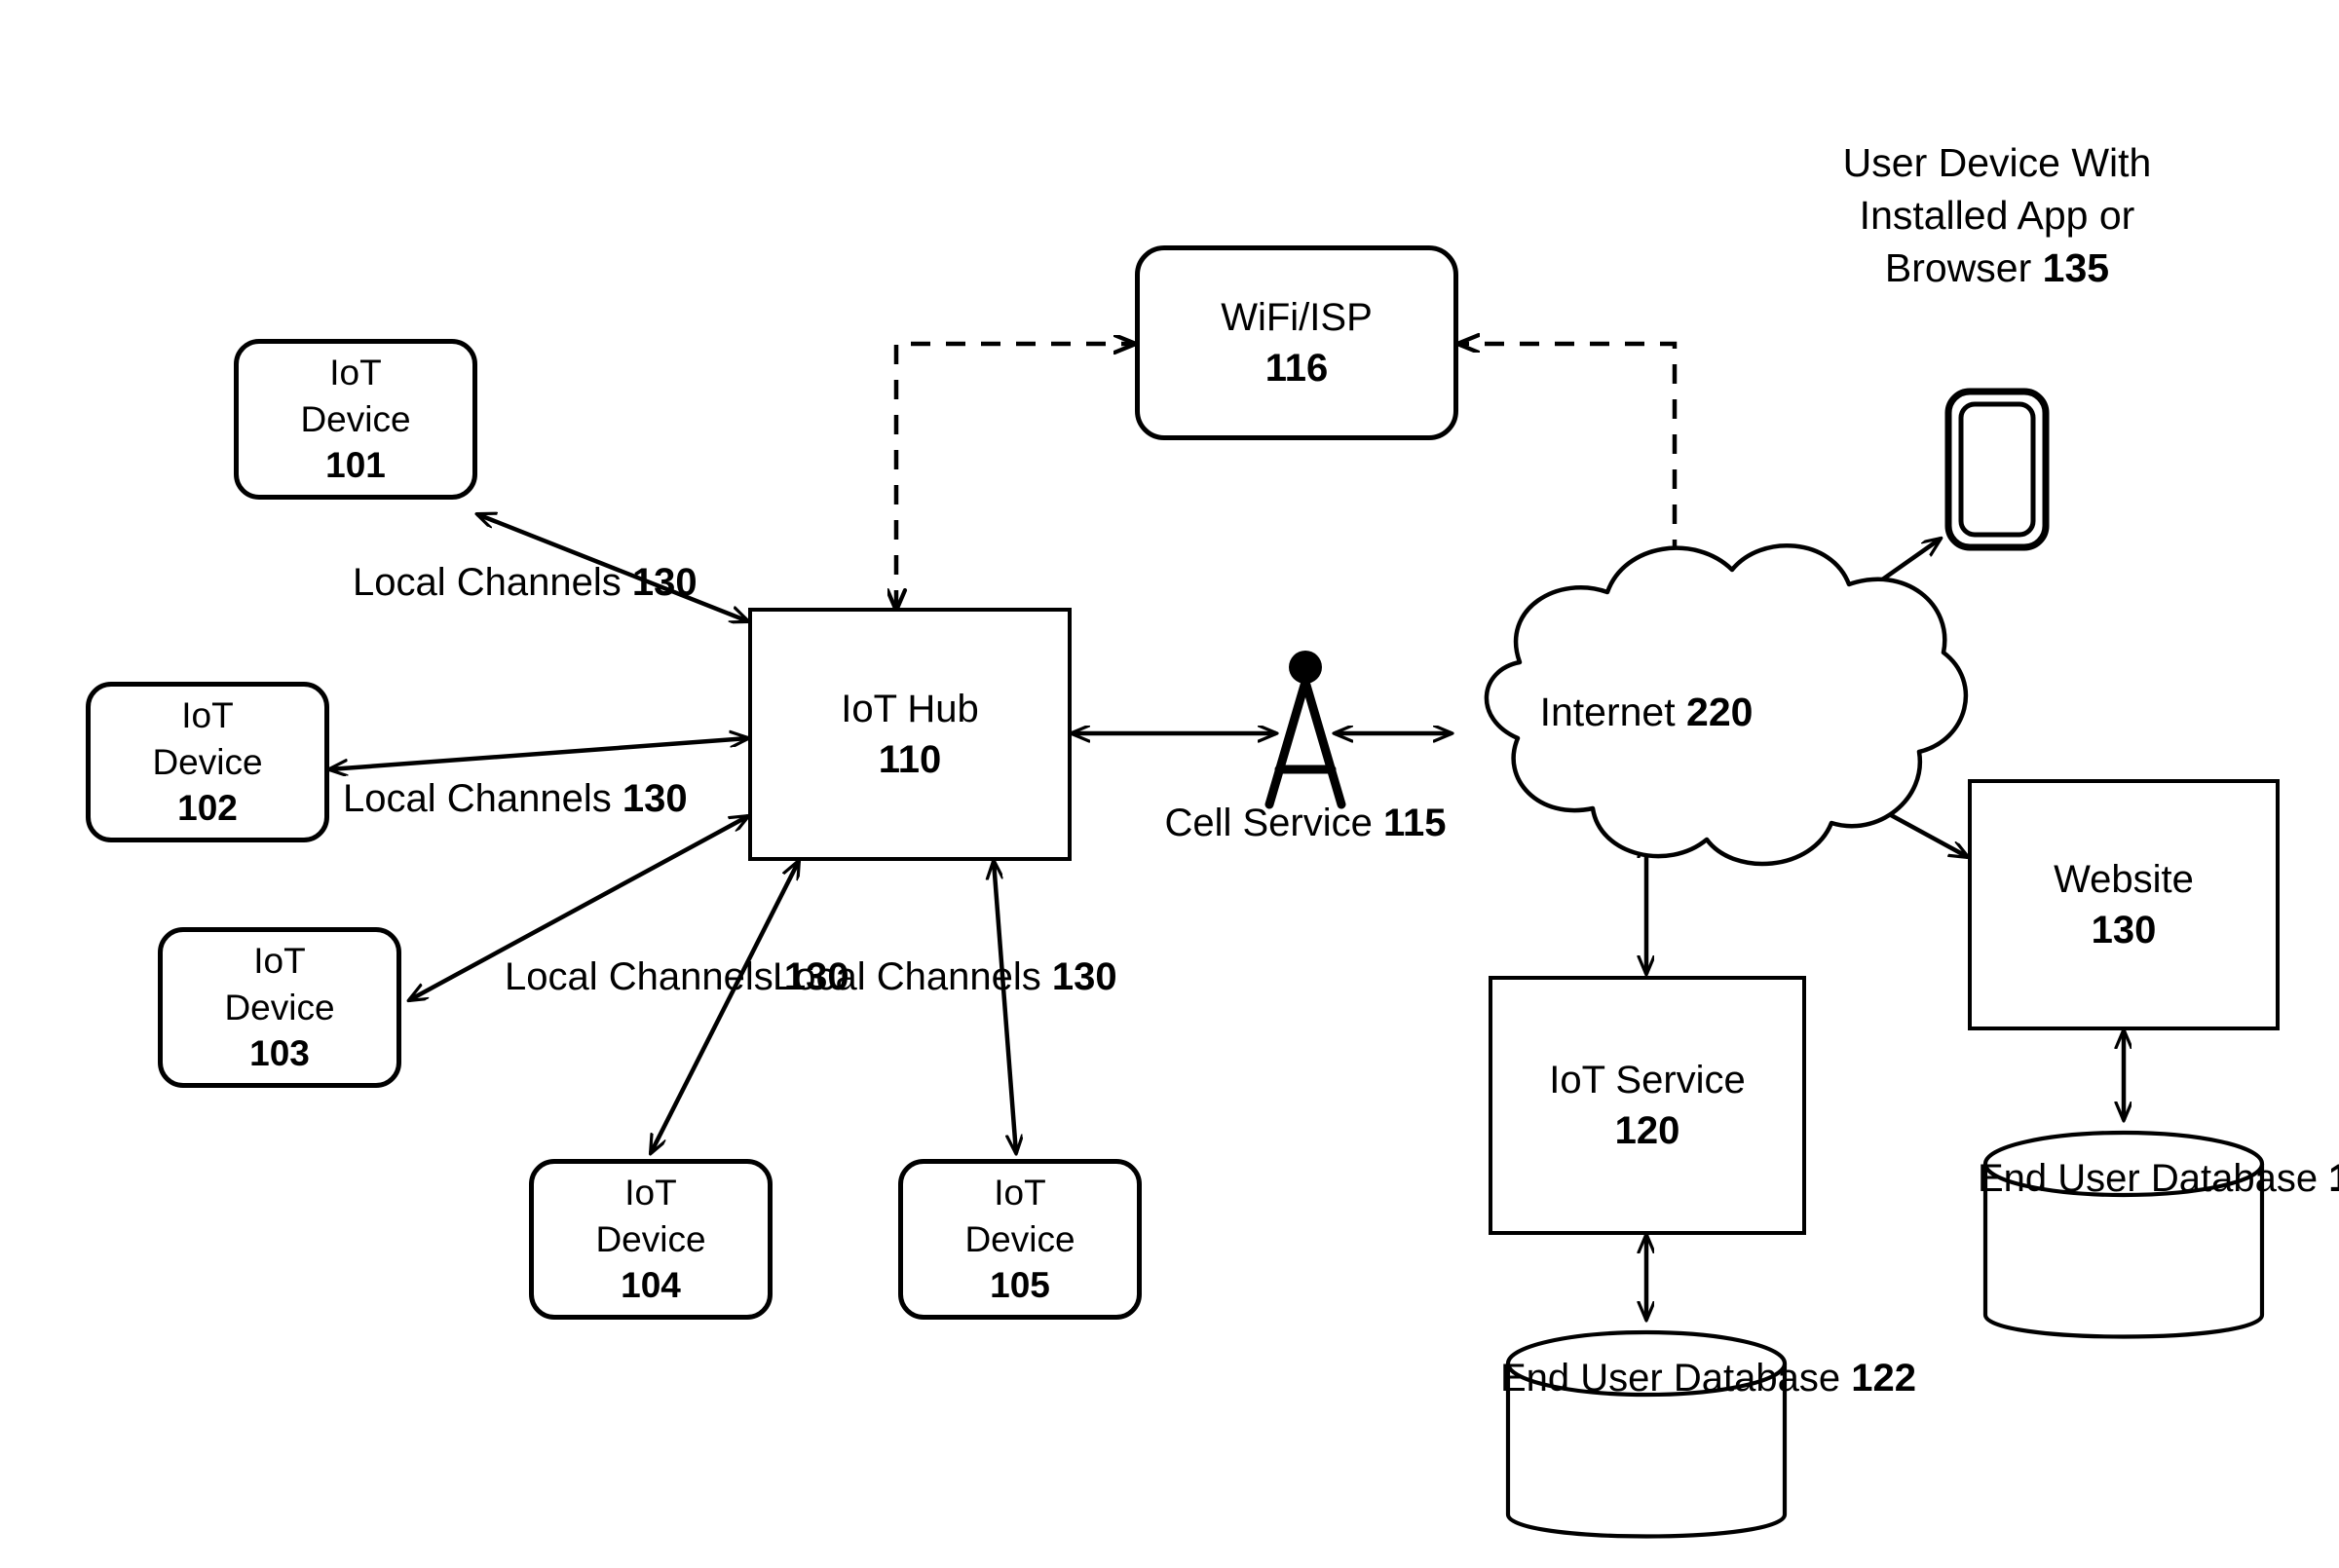 The image size is (2339, 1568). I want to click on iot-device-101-label-line2: Device, so click(356, 418).